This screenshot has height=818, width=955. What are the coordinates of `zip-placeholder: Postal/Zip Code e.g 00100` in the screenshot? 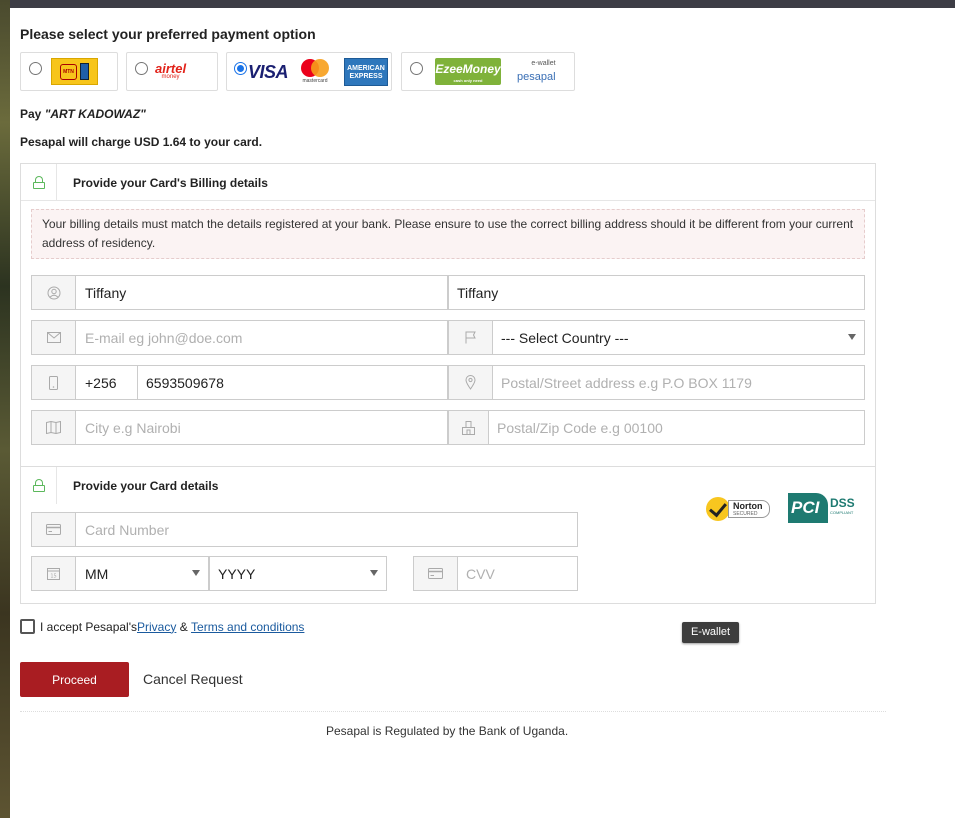 It's located at (580, 428).